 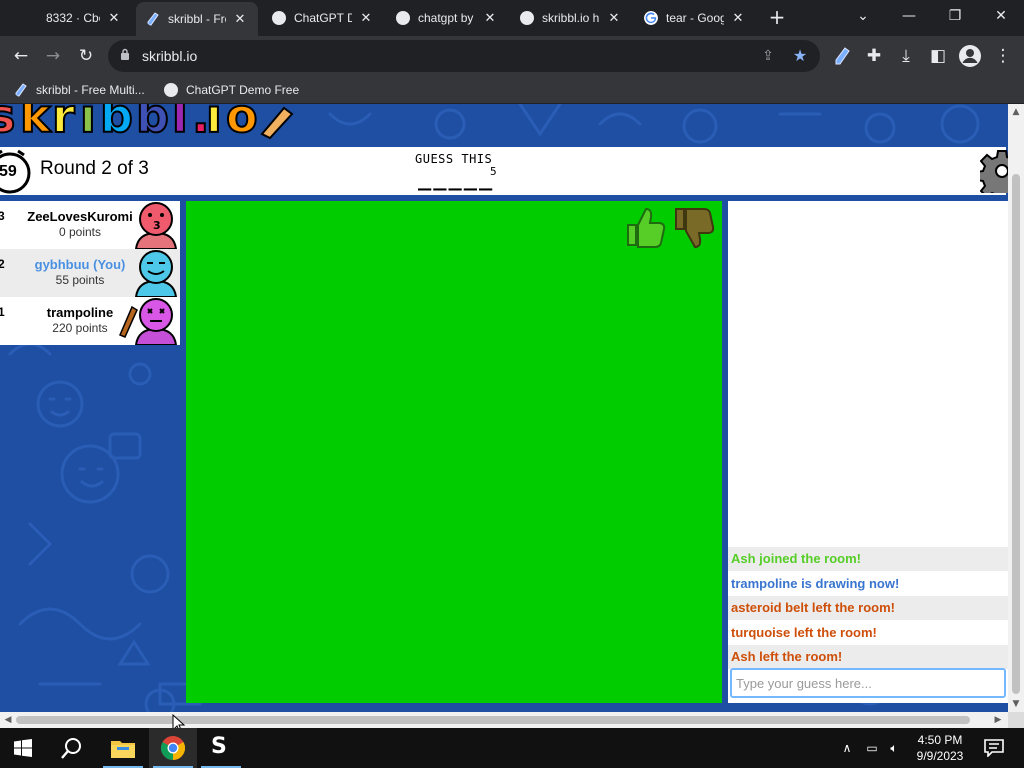 I want to click on horizontal-scrollbar: ◀ ▶, so click(x=504, y=720).